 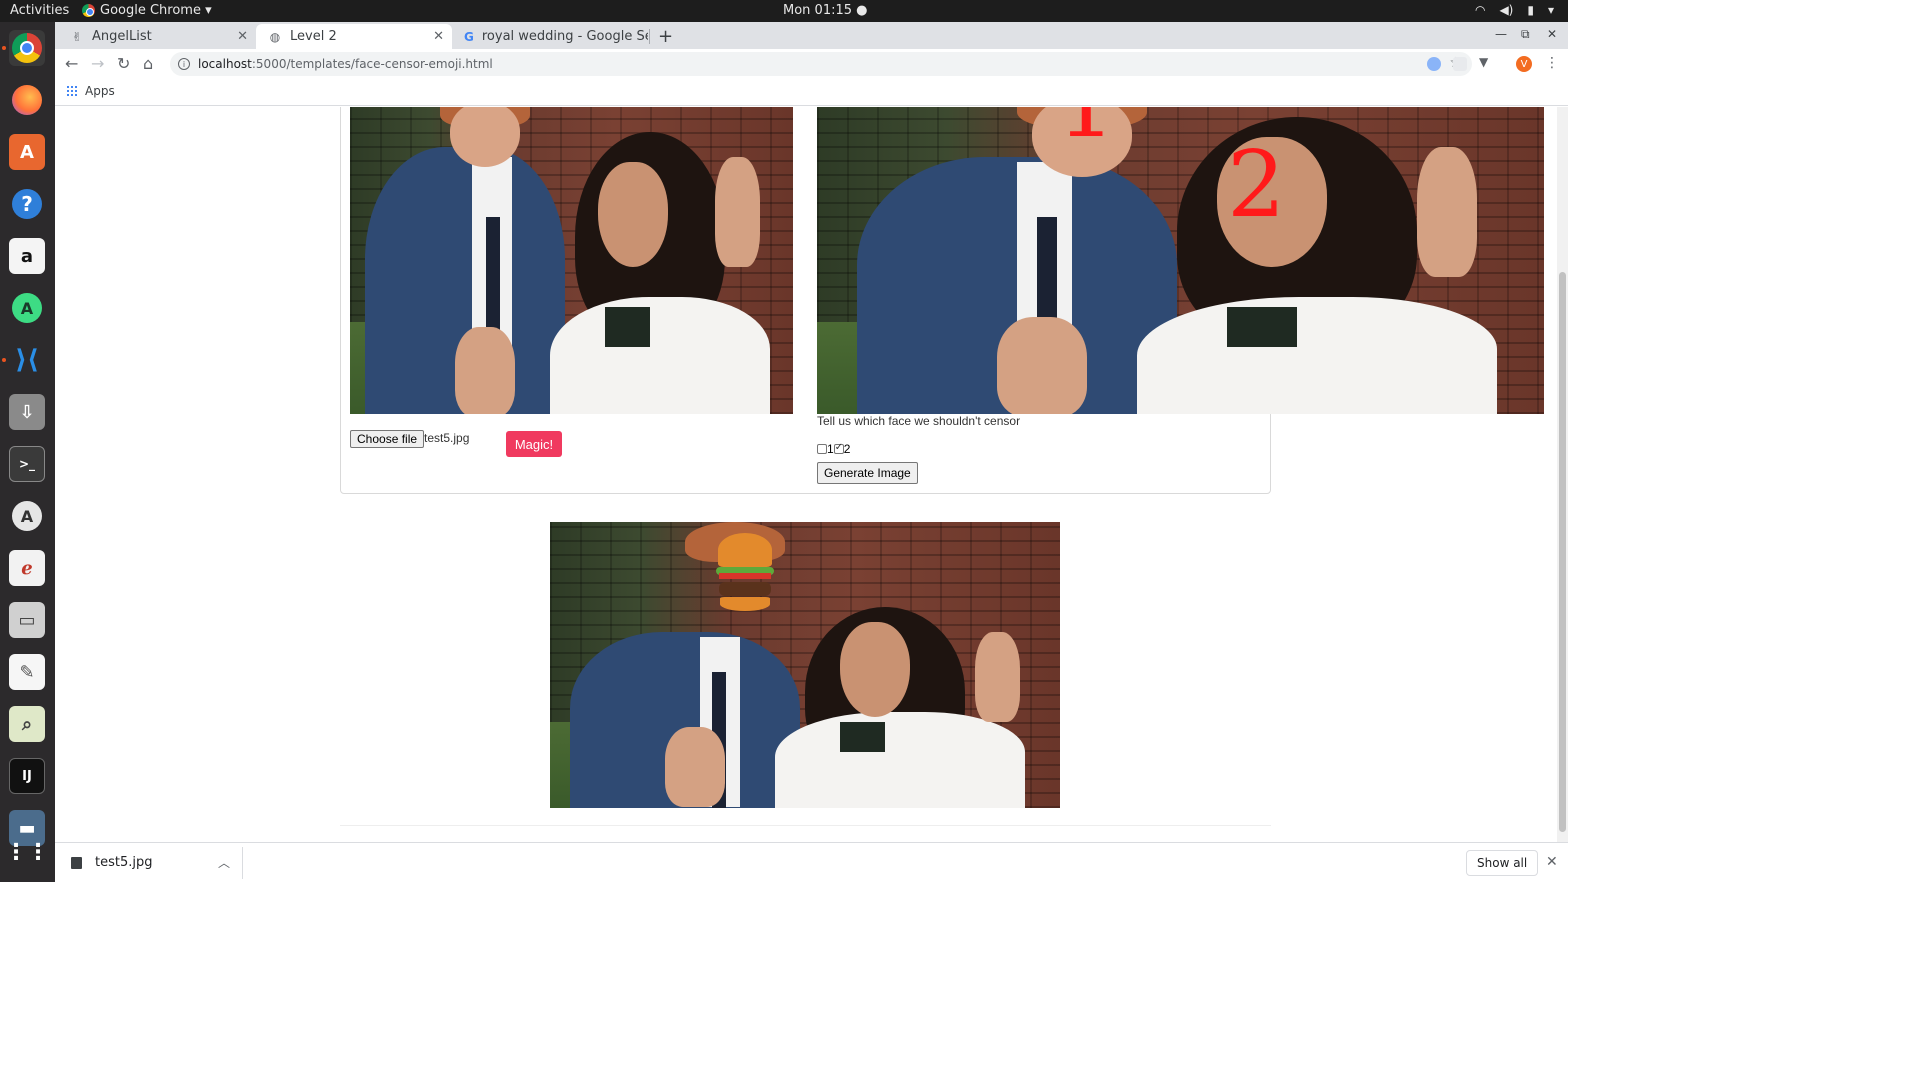 What do you see at coordinates (224, 862) in the screenshot?
I see `chevron-up-icon: ︿` at bounding box center [224, 862].